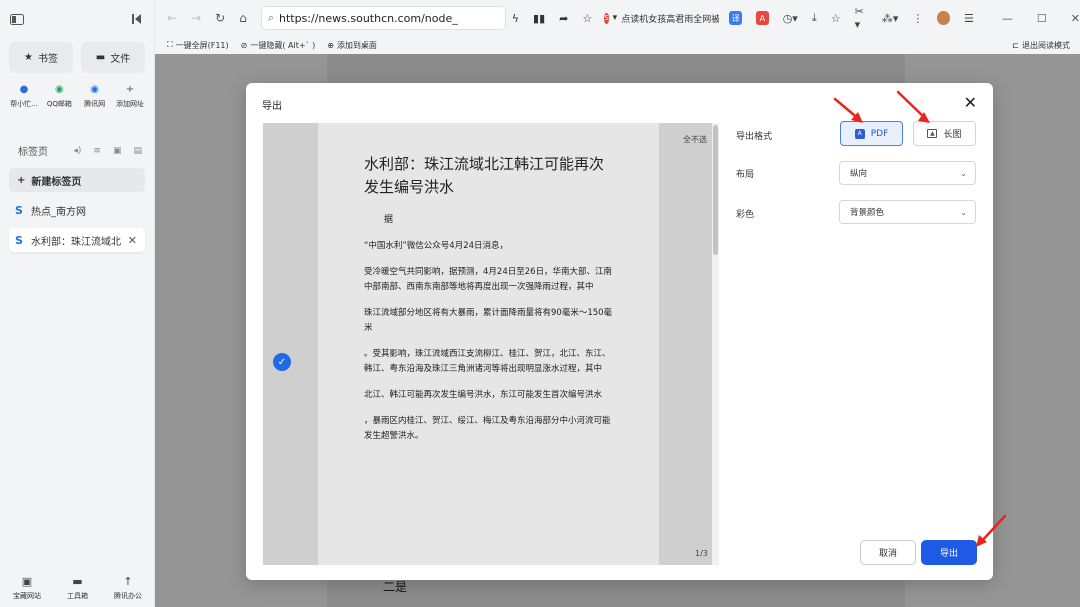 The image size is (1080, 607). What do you see at coordinates (944, 133) in the screenshot?
I see `format-long-image-button: ▲ 长图` at bounding box center [944, 133].